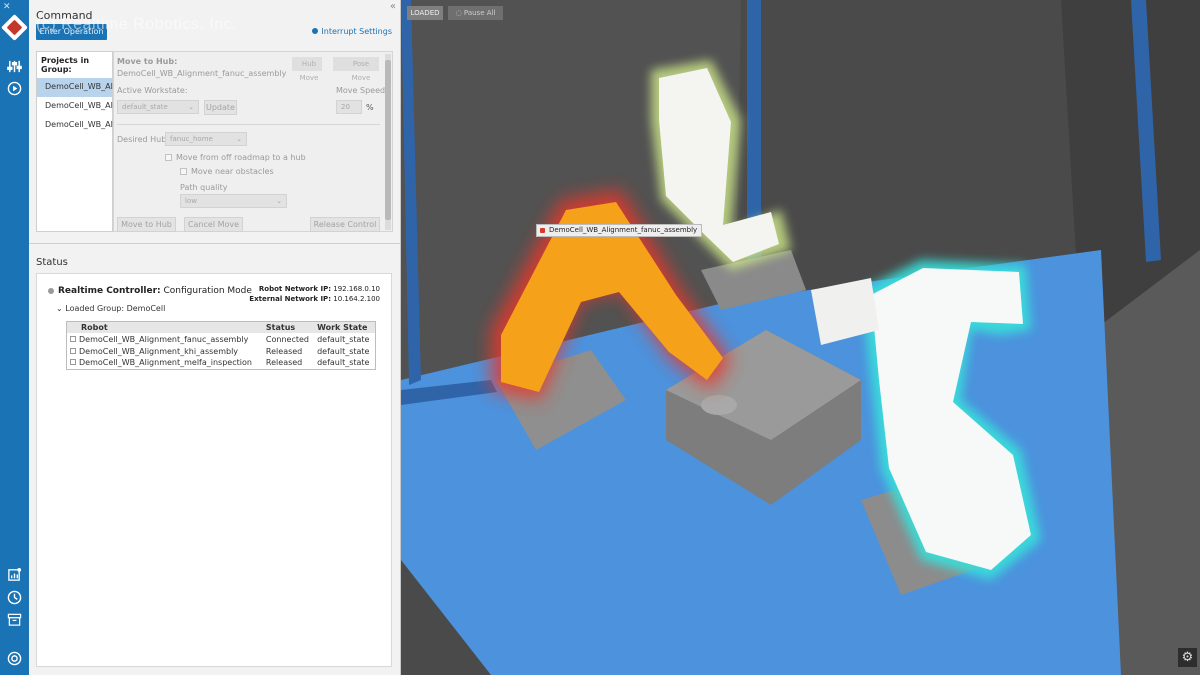  I want to click on icon-rail: ✕, so click(14, 337).